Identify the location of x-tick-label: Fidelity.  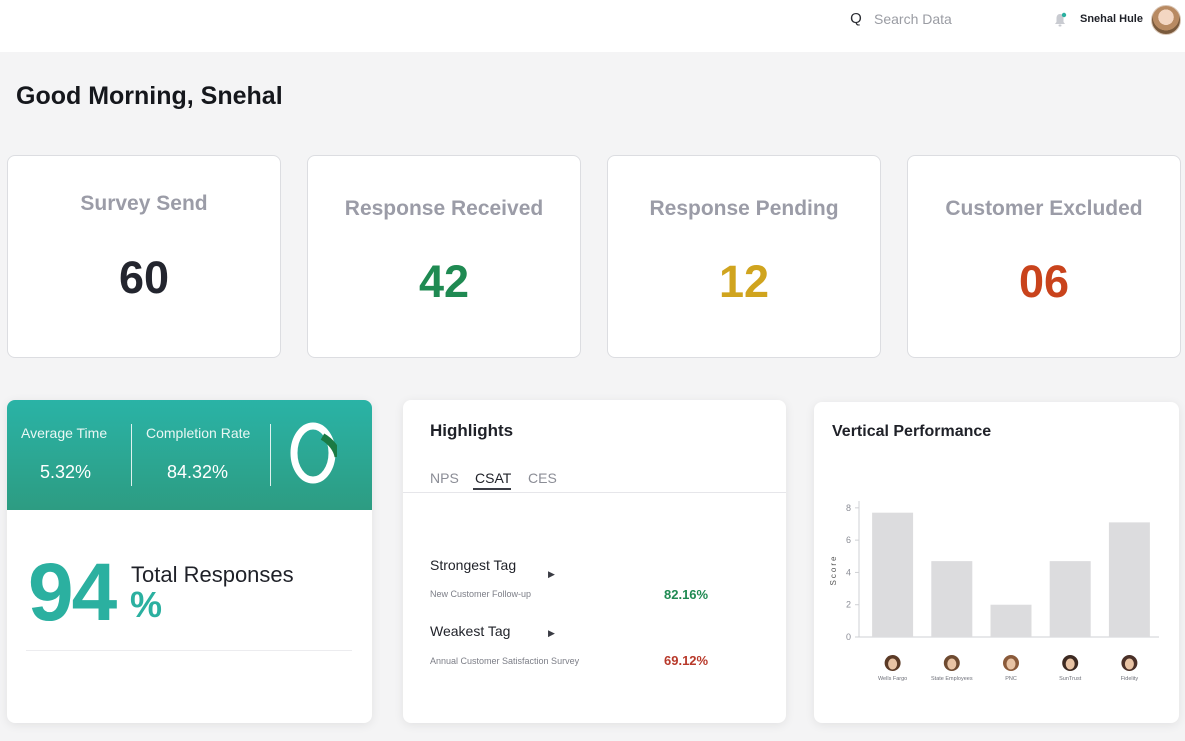
(1130, 679).